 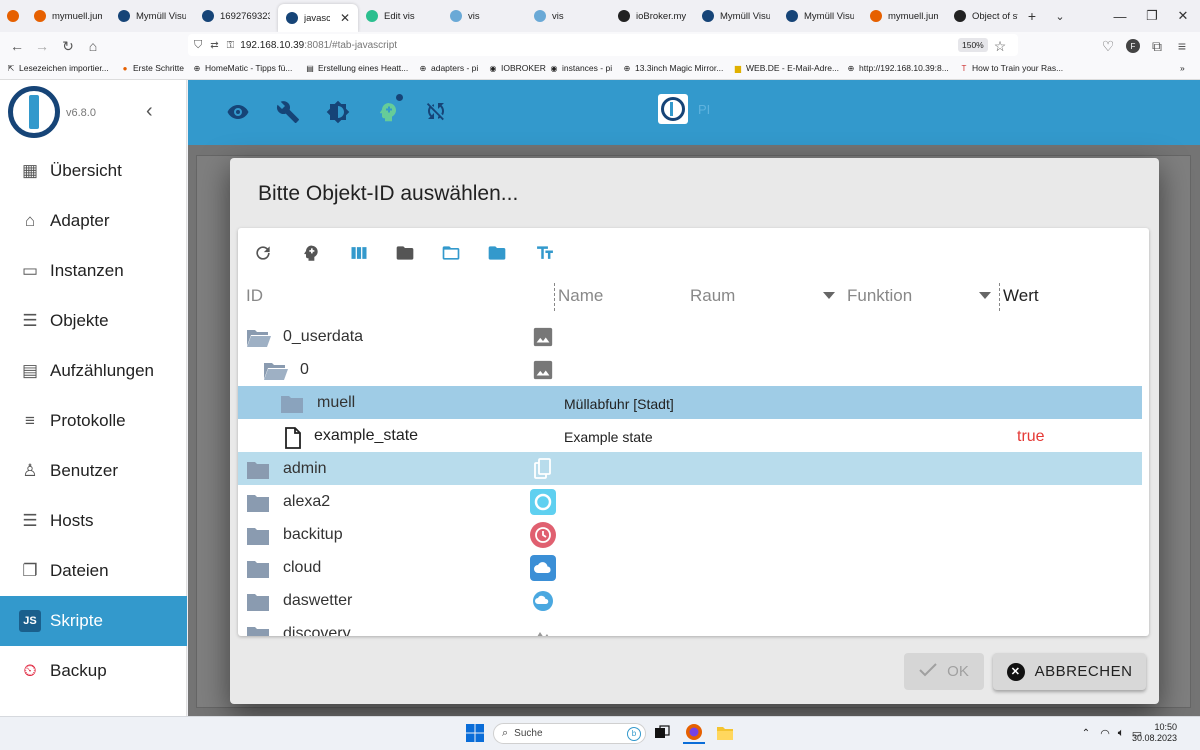 I want to click on tree-row: alexa2, so click(x=690, y=501).